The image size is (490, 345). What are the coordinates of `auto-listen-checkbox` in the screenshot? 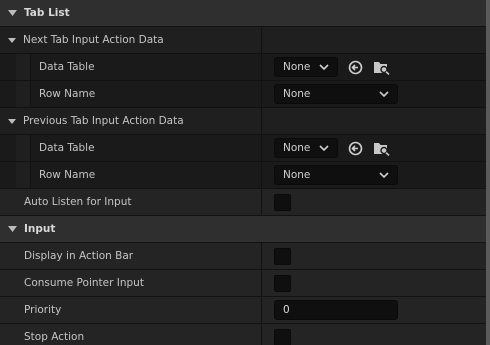 It's located at (282, 202).